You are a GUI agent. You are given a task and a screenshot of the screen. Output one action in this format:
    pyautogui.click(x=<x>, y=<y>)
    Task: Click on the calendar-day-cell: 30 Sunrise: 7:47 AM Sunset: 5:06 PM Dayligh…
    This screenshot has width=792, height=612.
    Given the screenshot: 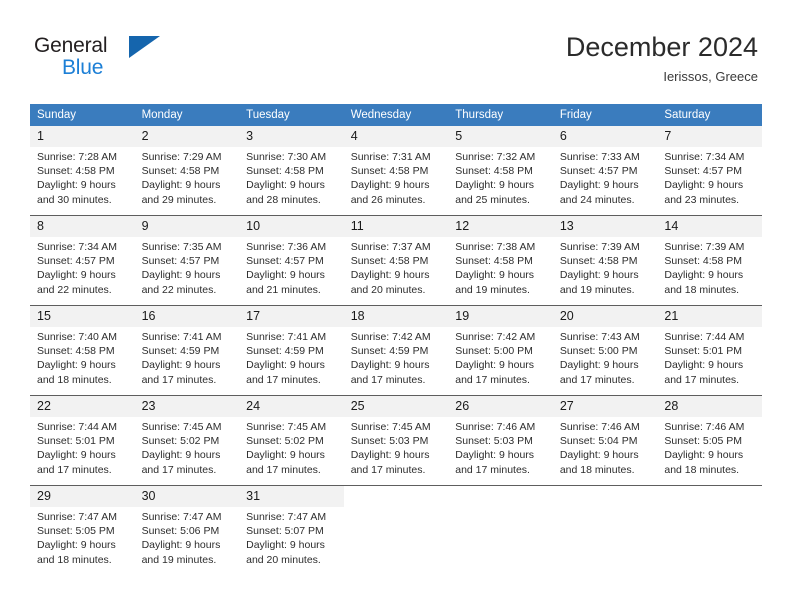 What is the action you would take?
    pyautogui.click(x=187, y=530)
    